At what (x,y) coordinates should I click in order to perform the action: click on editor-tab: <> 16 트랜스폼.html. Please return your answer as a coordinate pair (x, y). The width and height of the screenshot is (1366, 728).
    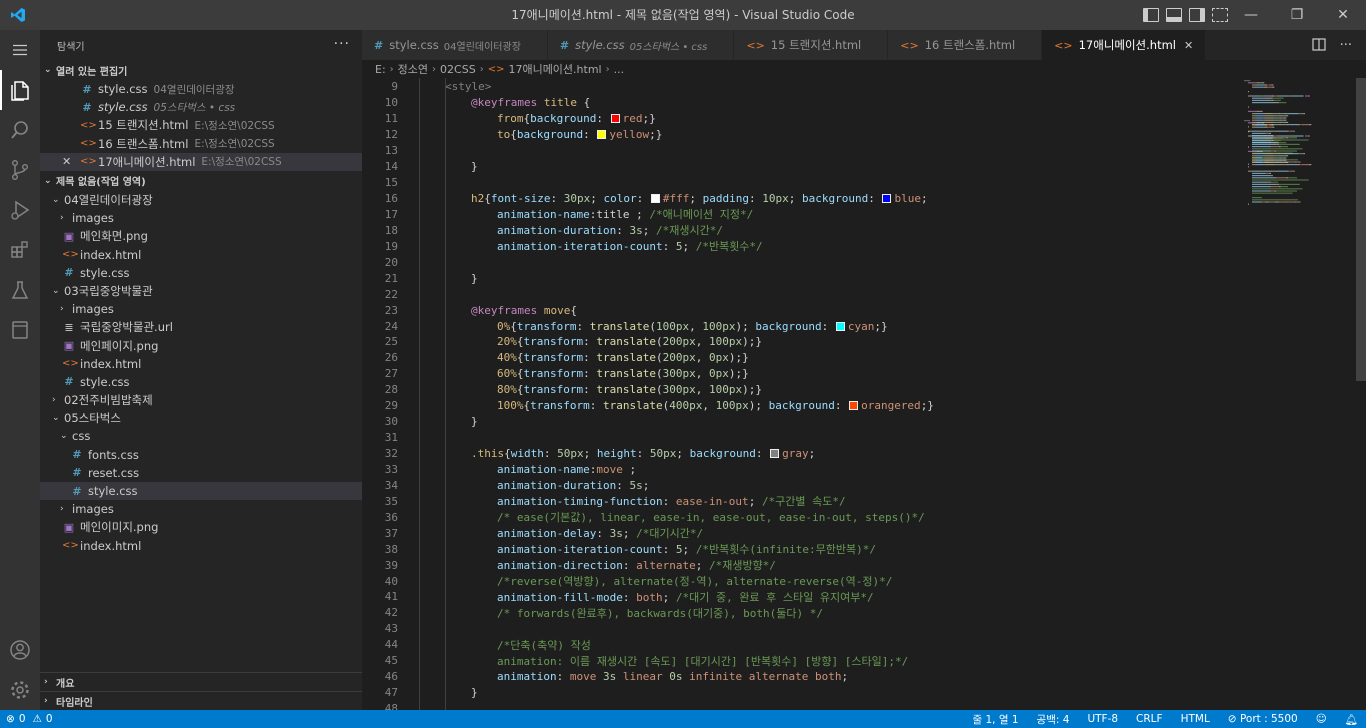
    Looking at the image, I should click on (965, 45).